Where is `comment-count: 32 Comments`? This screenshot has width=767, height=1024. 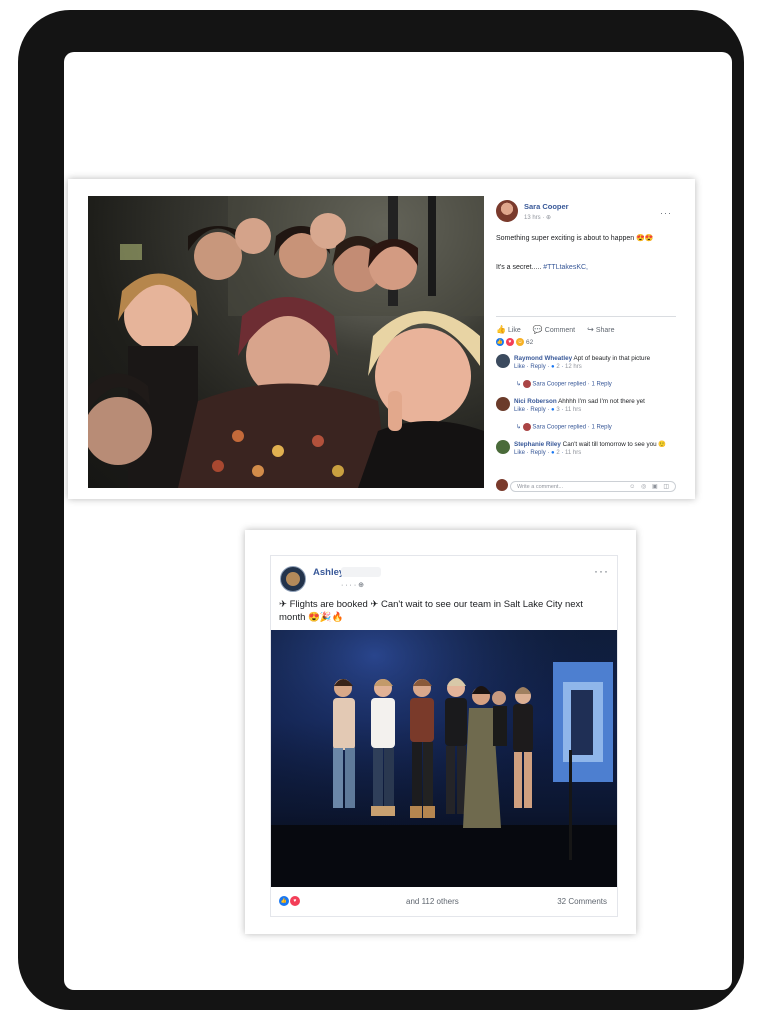
comment-count: 32 Comments is located at coordinates (582, 901).